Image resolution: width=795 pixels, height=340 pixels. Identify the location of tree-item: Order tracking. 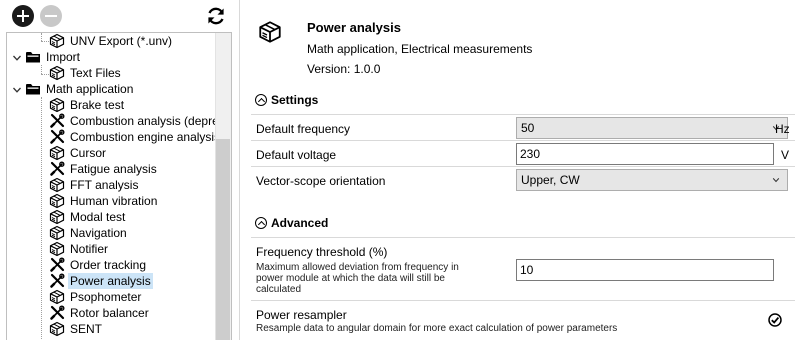
(140, 265).